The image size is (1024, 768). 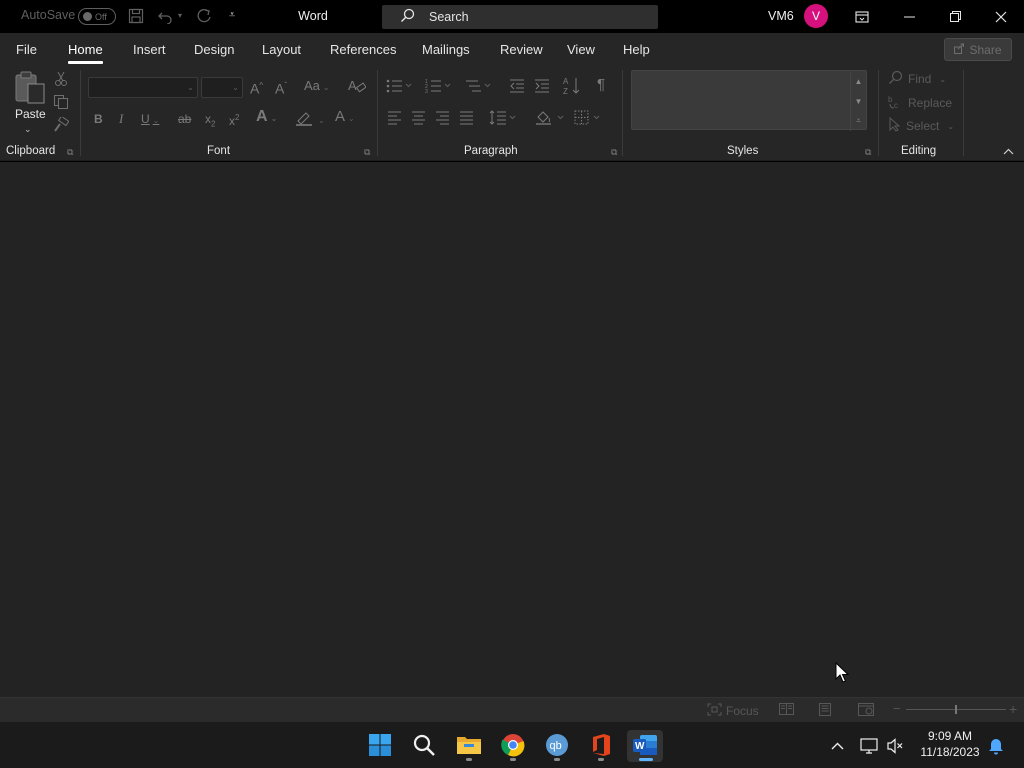 I want to click on taskbar-qbittorrent: qb, so click(x=557, y=746).